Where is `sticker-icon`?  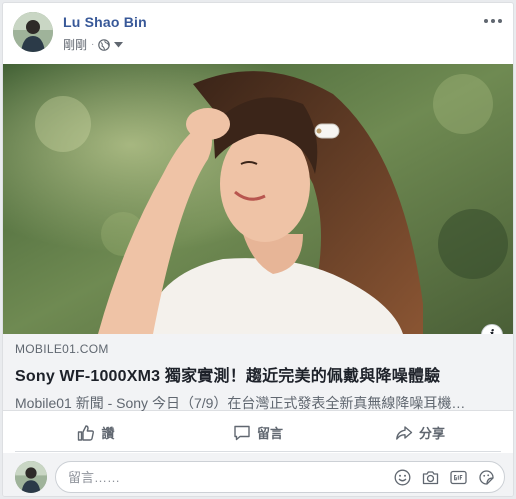
sticker-icon is located at coordinates (486, 477).